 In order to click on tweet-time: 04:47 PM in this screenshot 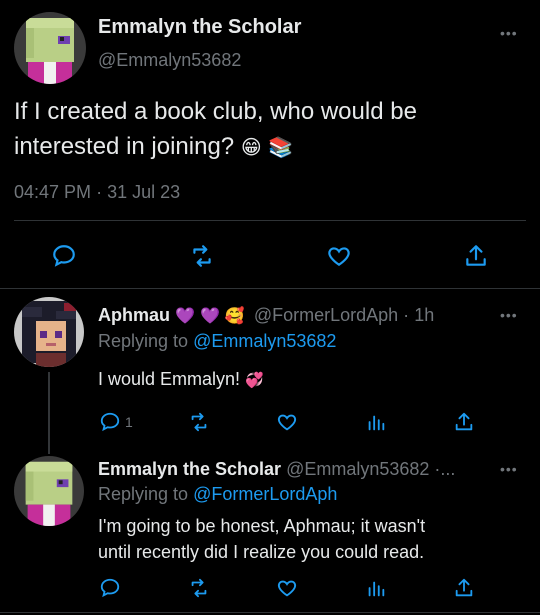, I will do `click(53, 192)`.